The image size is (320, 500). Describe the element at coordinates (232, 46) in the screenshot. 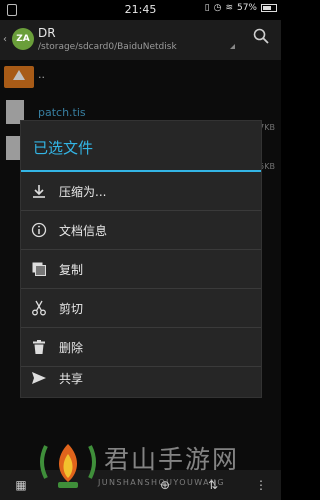

I see `path-dropdown-icon` at that location.